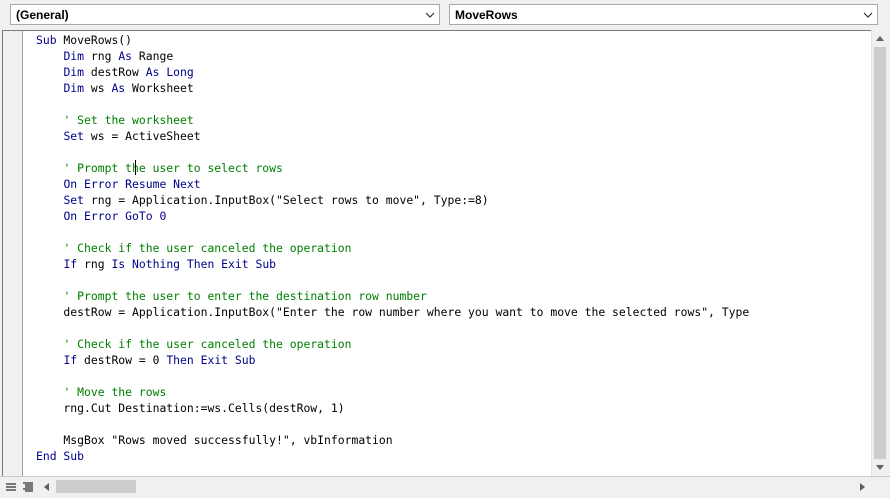  I want to click on code-line: ' Move the rows, so click(392, 392).